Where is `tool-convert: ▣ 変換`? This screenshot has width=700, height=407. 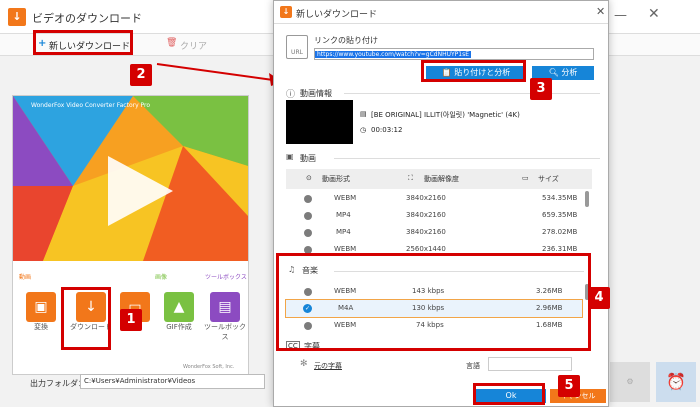 tool-convert: ▣ 変換 is located at coordinates (41, 312).